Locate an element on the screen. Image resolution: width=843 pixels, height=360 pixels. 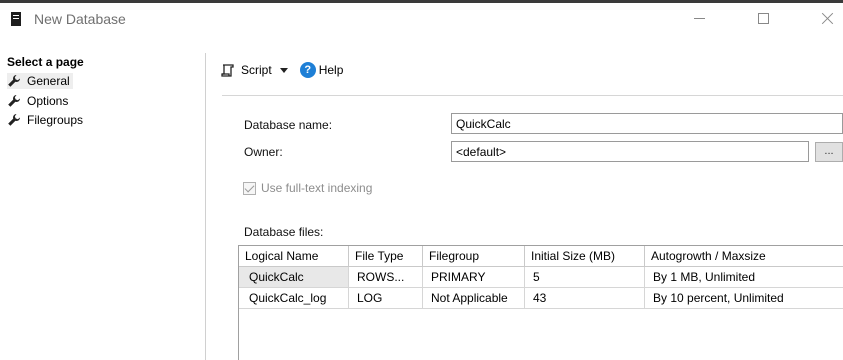
initial-size-cell: 43 is located at coordinates (585, 298).